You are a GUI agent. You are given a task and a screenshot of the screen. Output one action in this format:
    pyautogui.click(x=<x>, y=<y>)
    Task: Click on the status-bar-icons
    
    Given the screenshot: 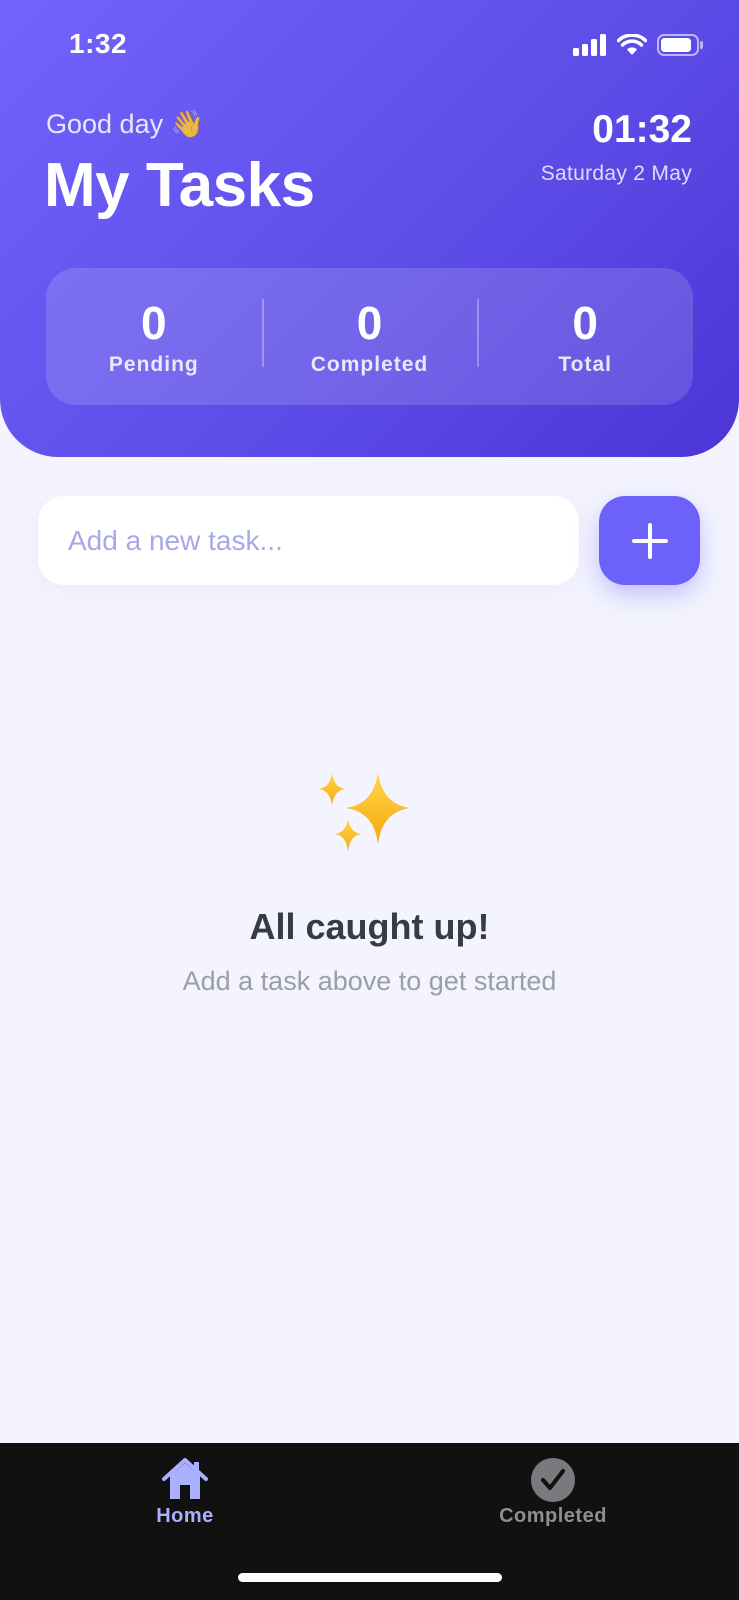 What is the action you would take?
    pyautogui.click(x=638, y=45)
    